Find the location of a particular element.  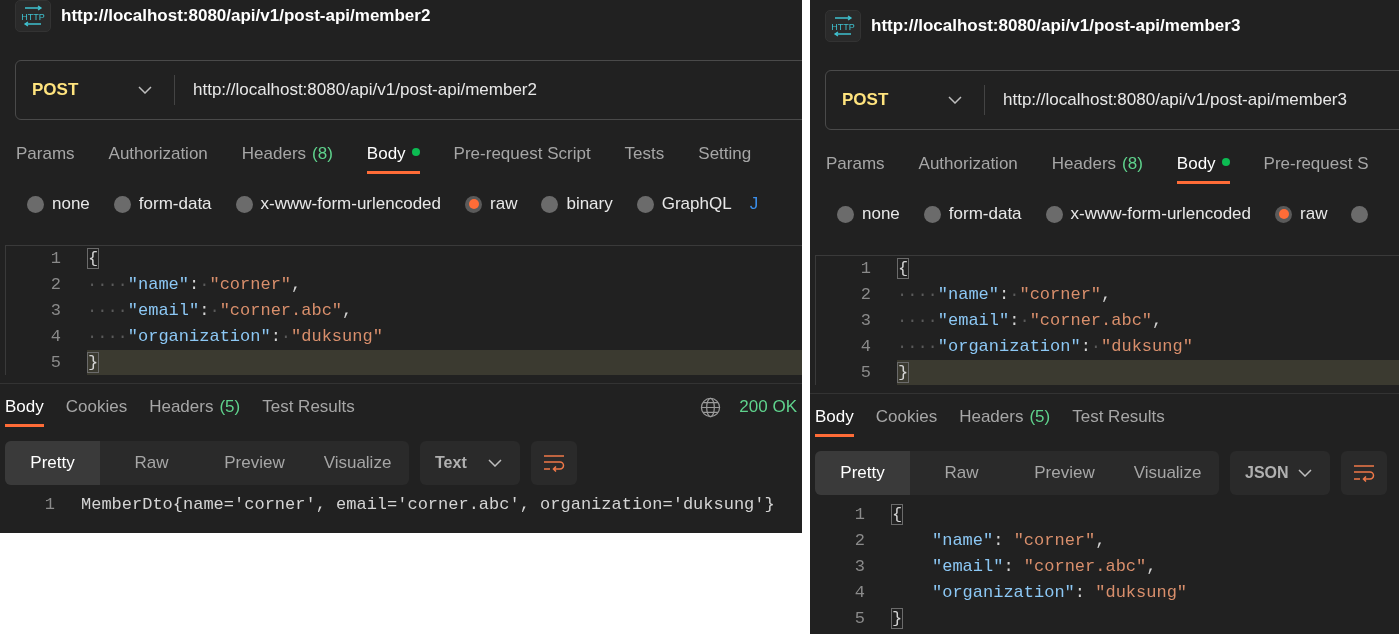

code-line: "organization": "duksung" is located at coordinates (1059, 593).